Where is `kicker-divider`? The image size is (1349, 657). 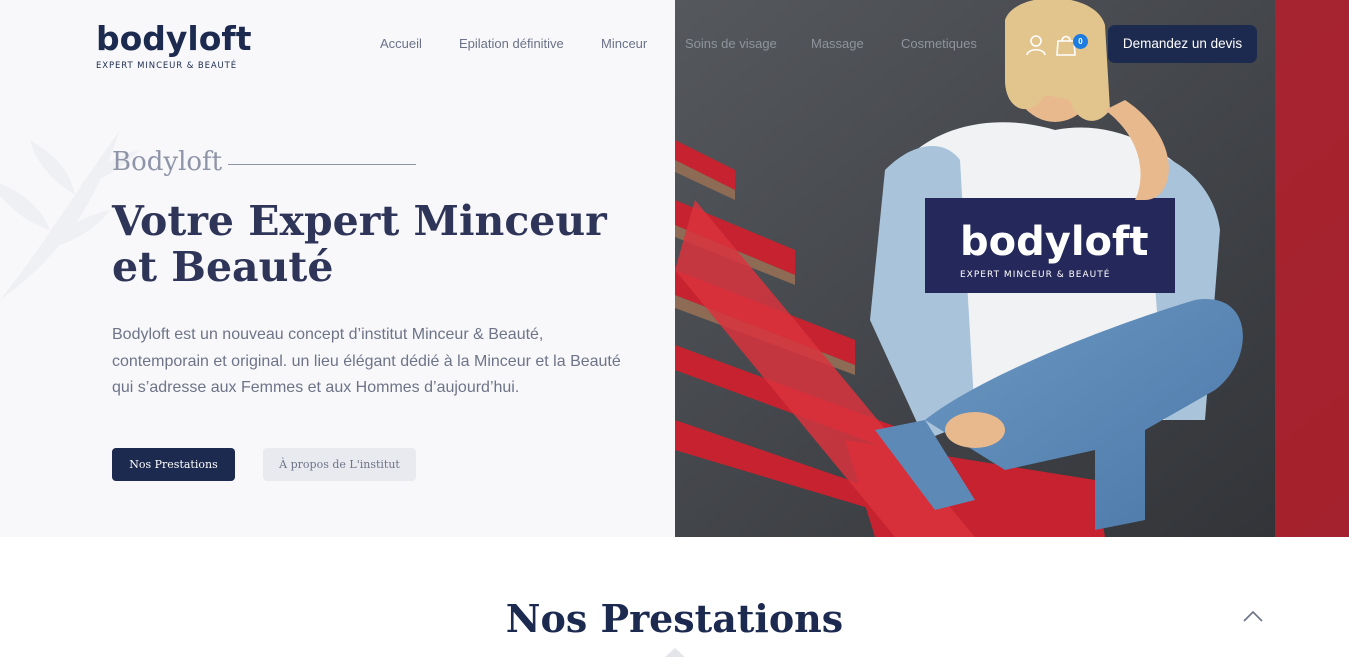
kicker-divider is located at coordinates (322, 164).